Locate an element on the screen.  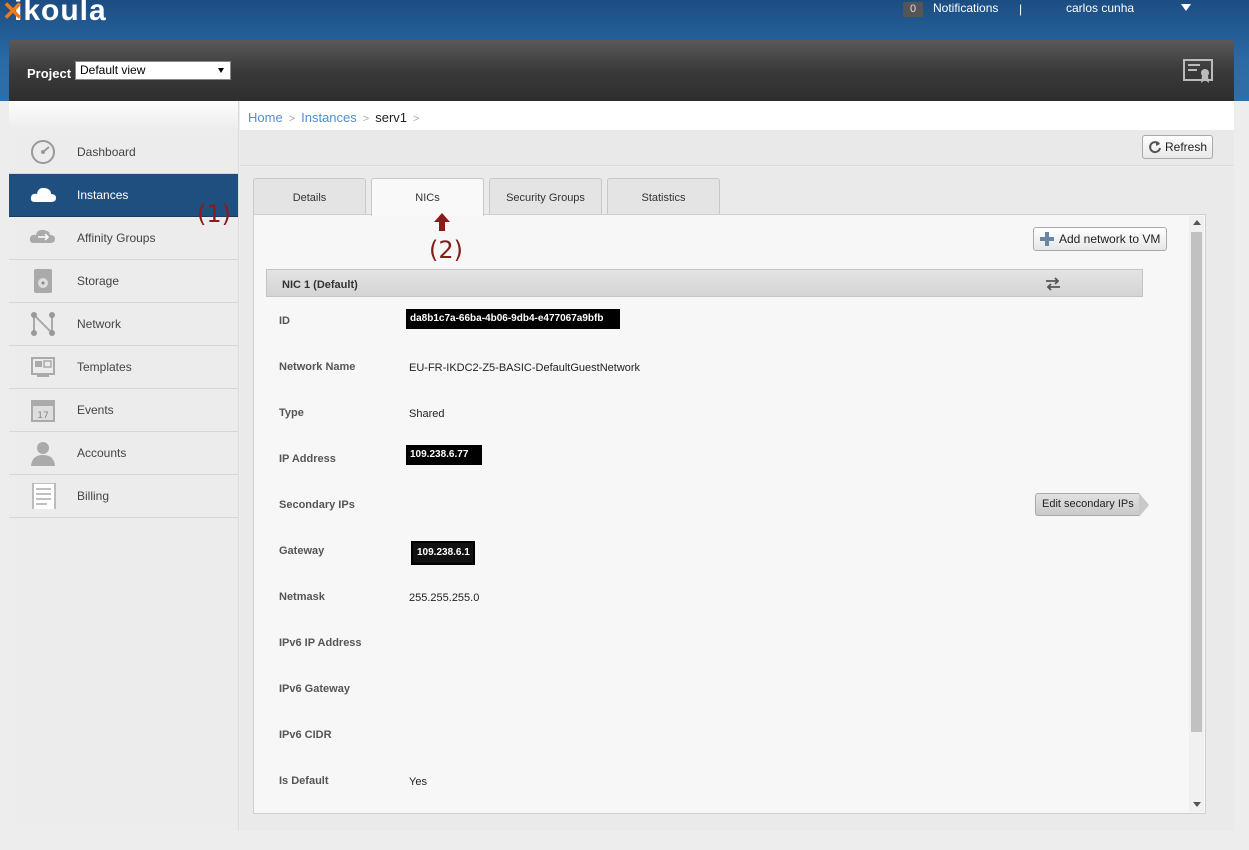
field-label-id: ID is located at coordinates (284, 321).